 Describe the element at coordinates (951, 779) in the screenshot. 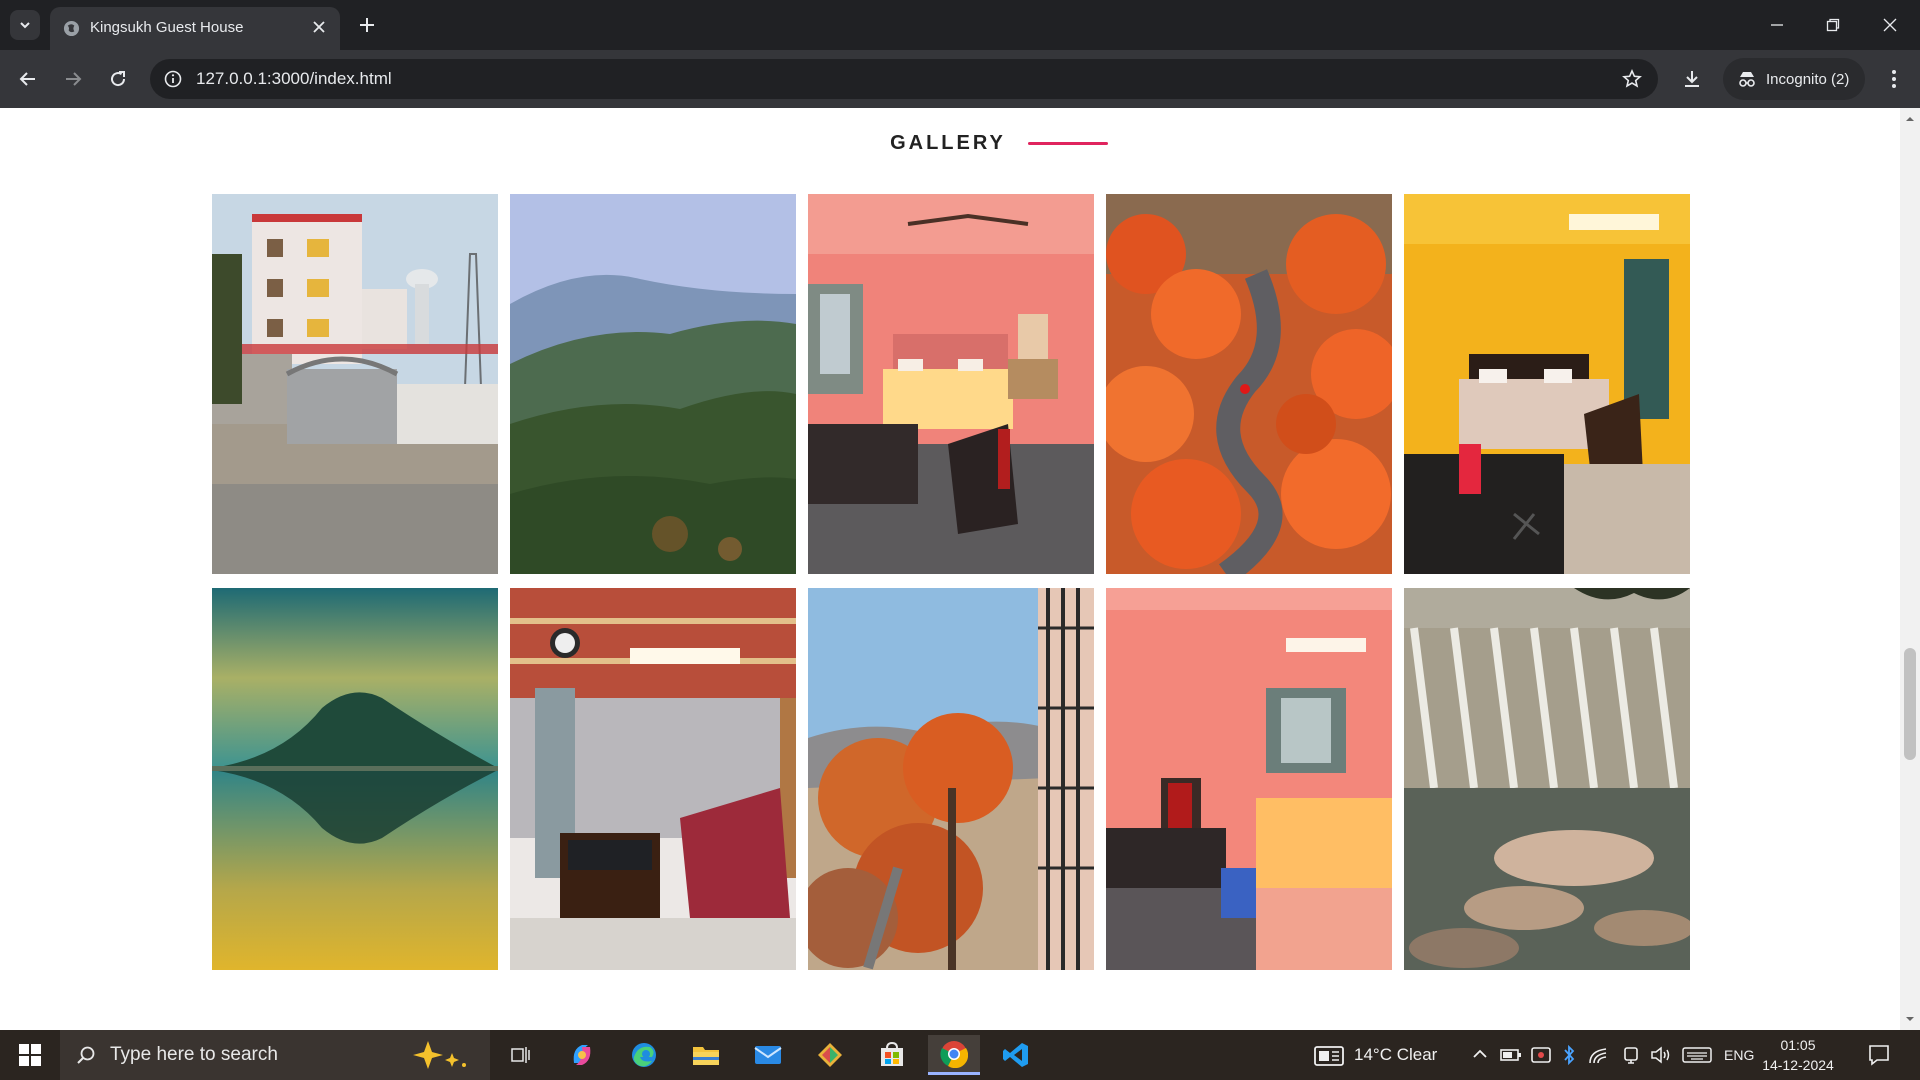

I see `palash-tree-window-photo` at that location.